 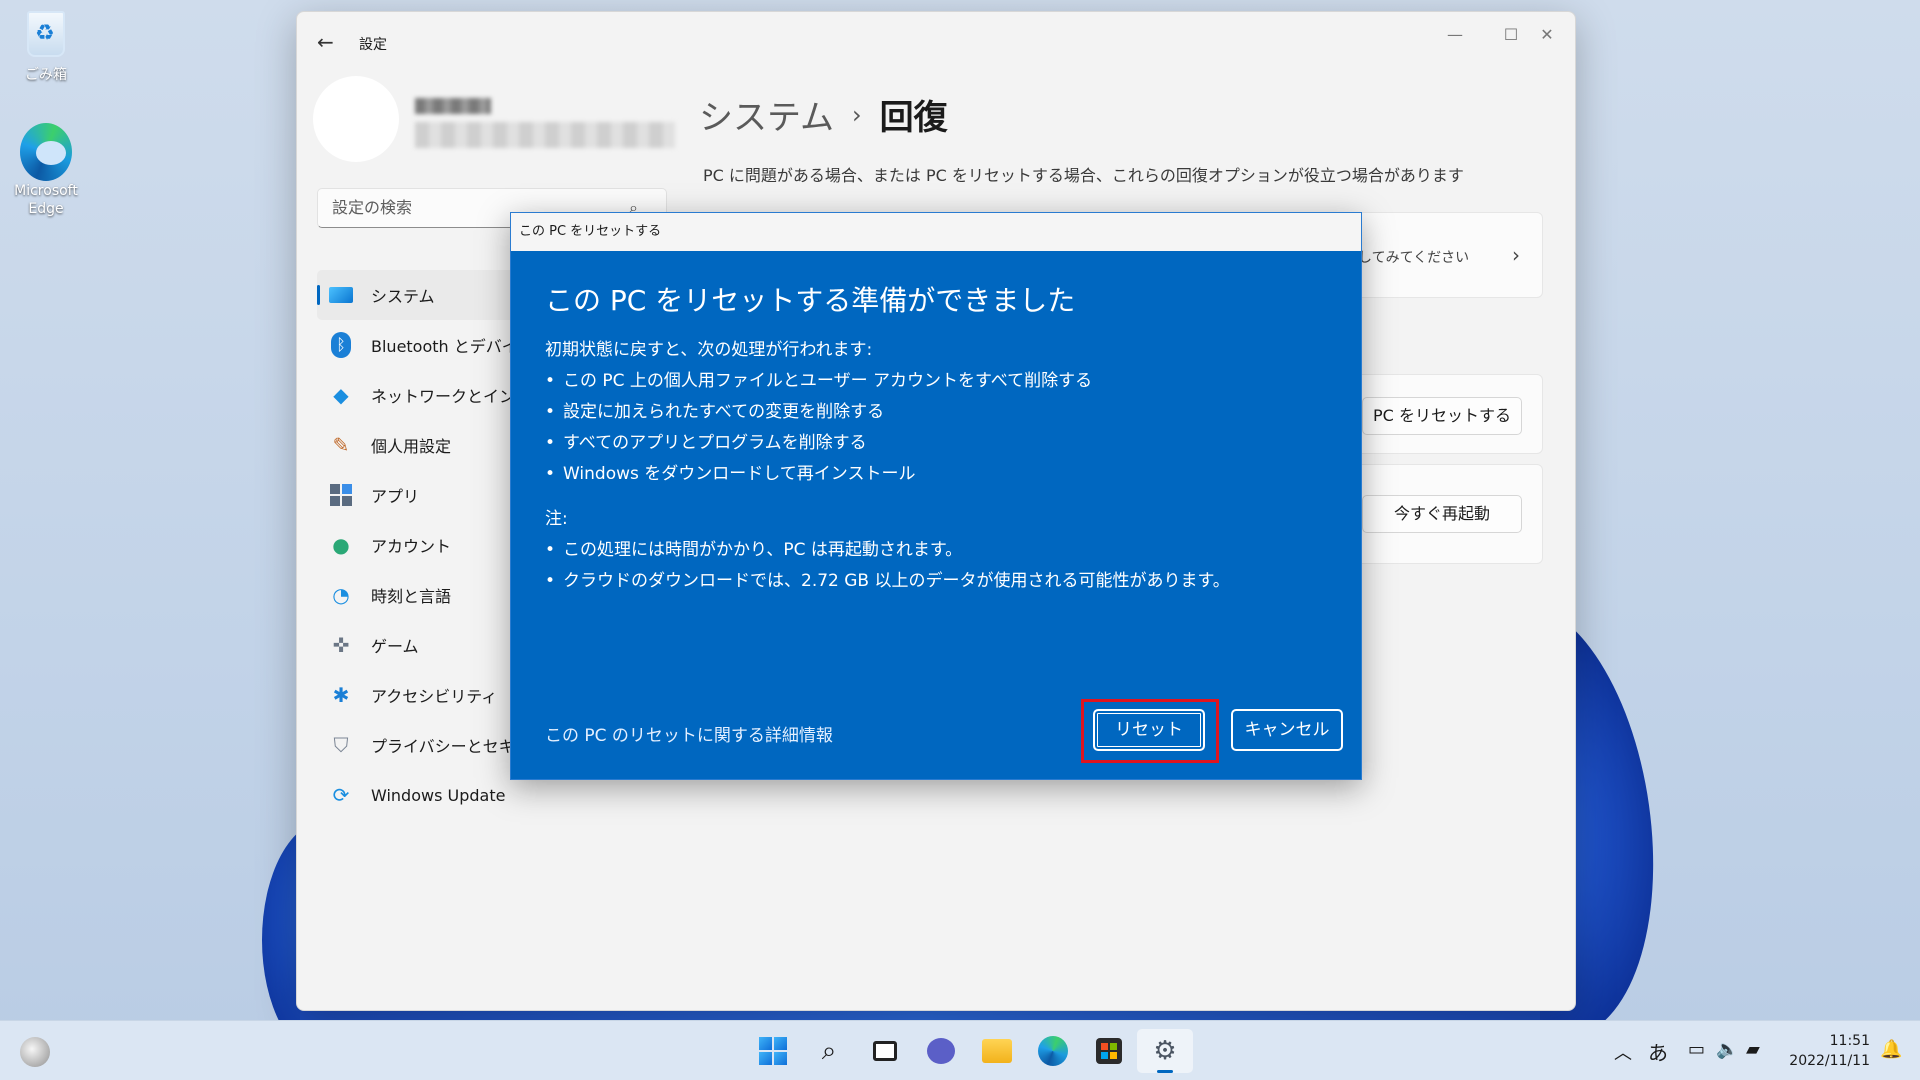 I want to click on desktop-icon-label: ごみ箱, so click(x=46, y=75).